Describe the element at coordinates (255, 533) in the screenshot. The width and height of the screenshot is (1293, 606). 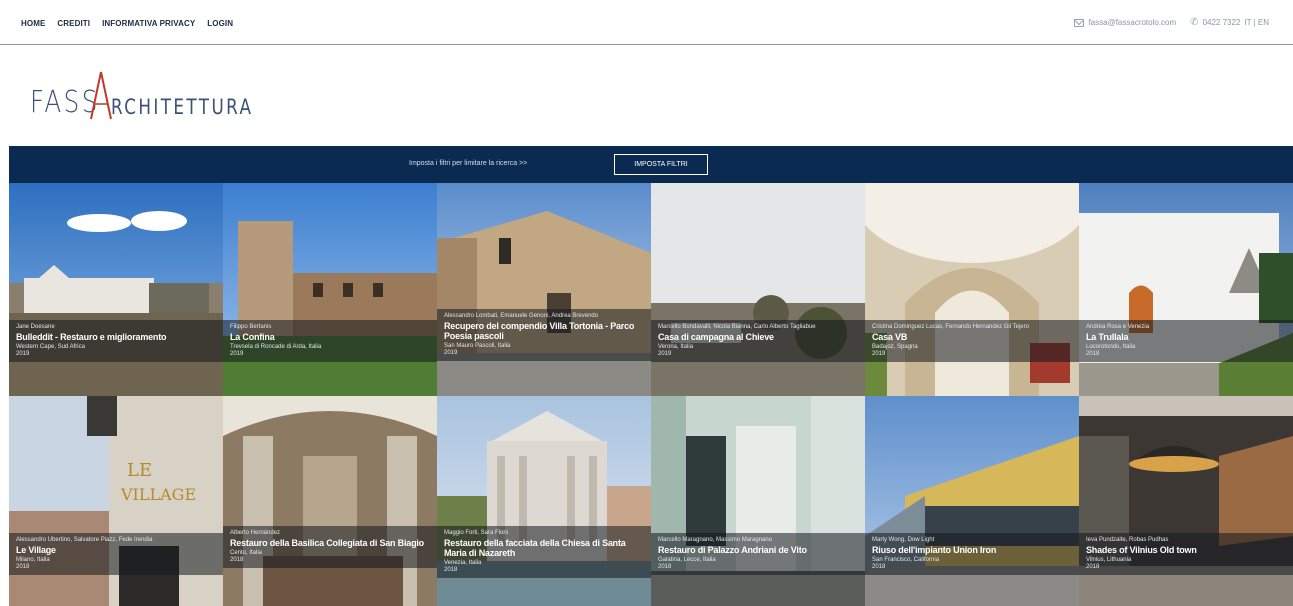
I see `project-authors: Alberto Hernández` at that location.